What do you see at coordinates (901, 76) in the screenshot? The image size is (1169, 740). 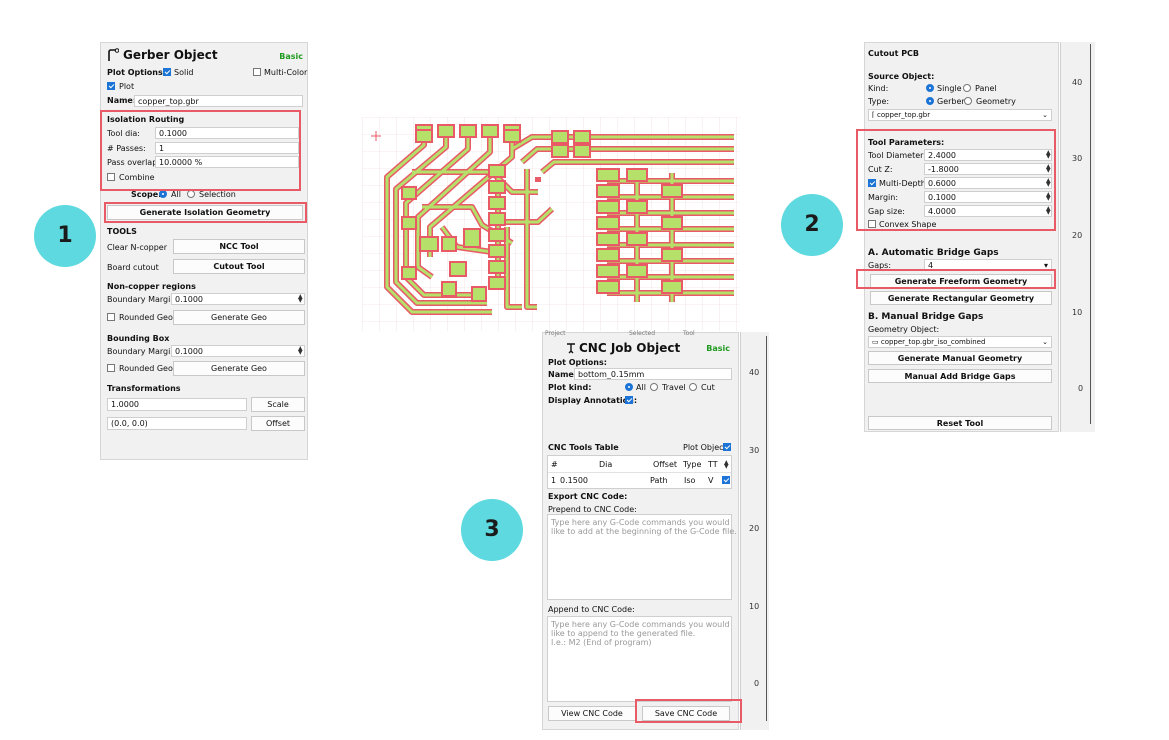 I see `source-object-header: Source Object:` at bounding box center [901, 76].